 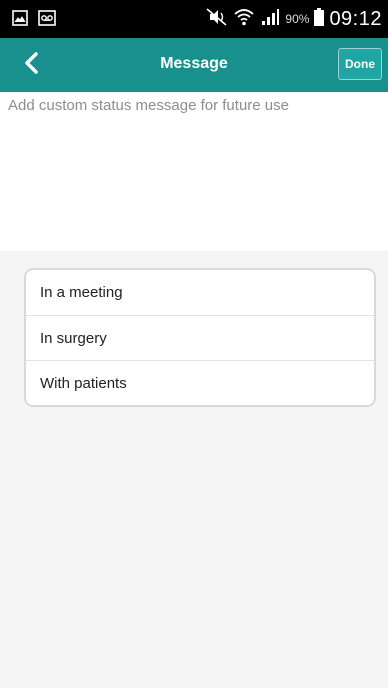 What do you see at coordinates (200, 382) in the screenshot?
I see `preset-item-with-patients: With patients` at bounding box center [200, 382].